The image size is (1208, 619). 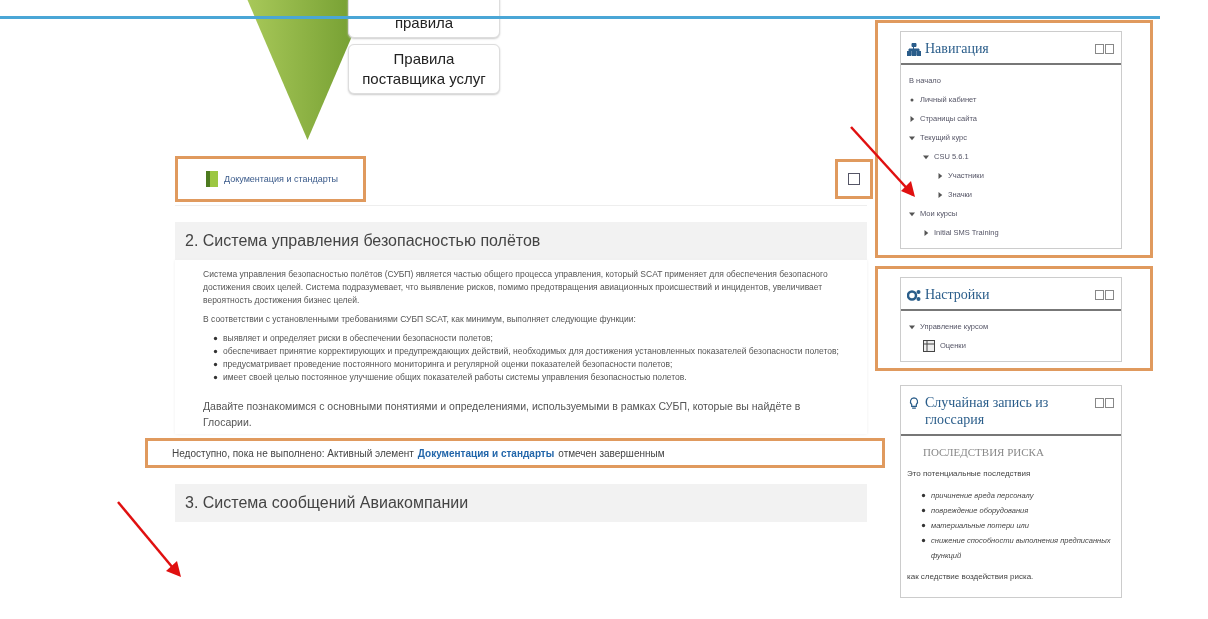 I want to click on diagram-label: Правила поставщика услуг, so click(x=424, y=69).